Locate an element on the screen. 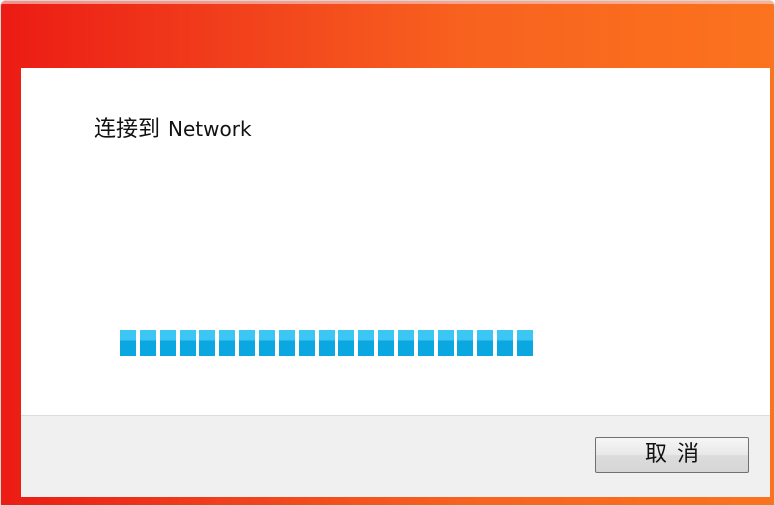 This screenshot has width=775, height=506. connecting-title: 连接到 Network is located at coordinates (173, 129).